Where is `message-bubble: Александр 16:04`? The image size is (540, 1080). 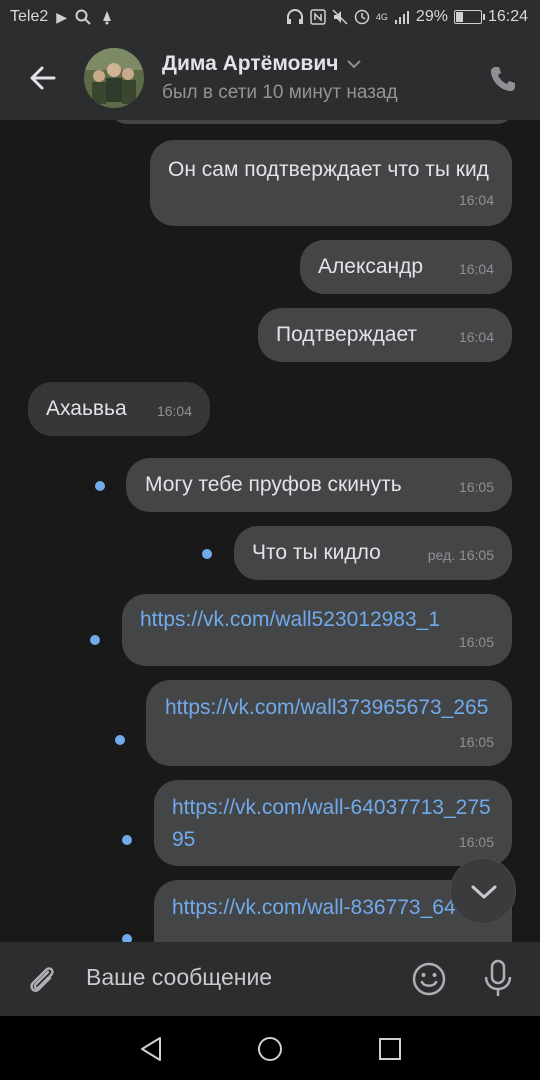
message-bubble: Александр 16:04 is located at coordinates (406, 267).